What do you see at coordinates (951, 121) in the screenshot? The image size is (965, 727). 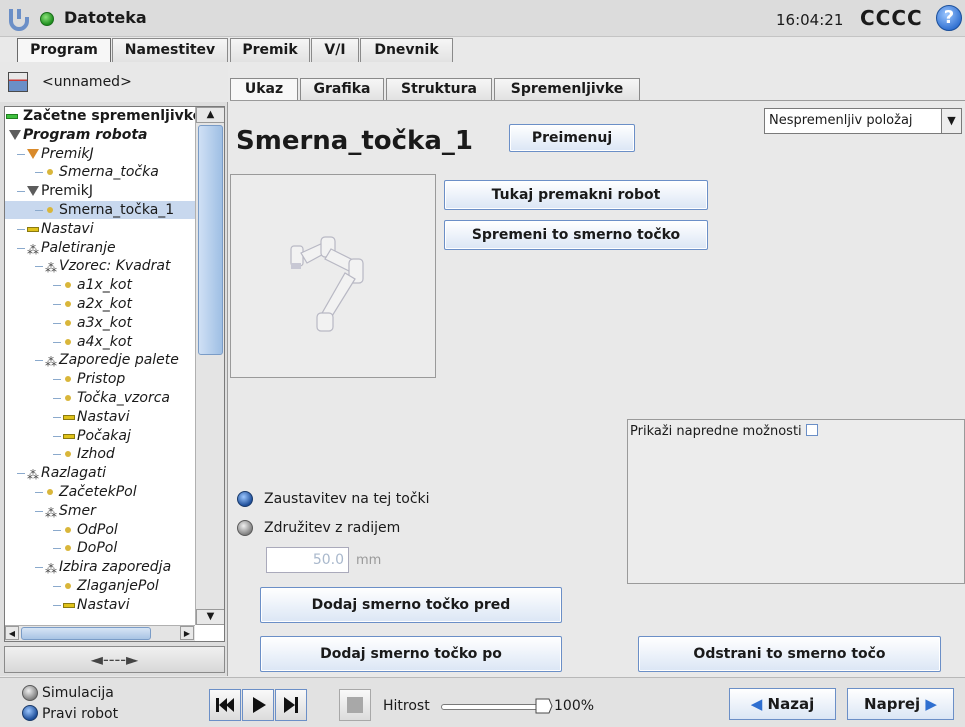 I see `chevron-down-icon: ▼` at bounding box center [951, 121].